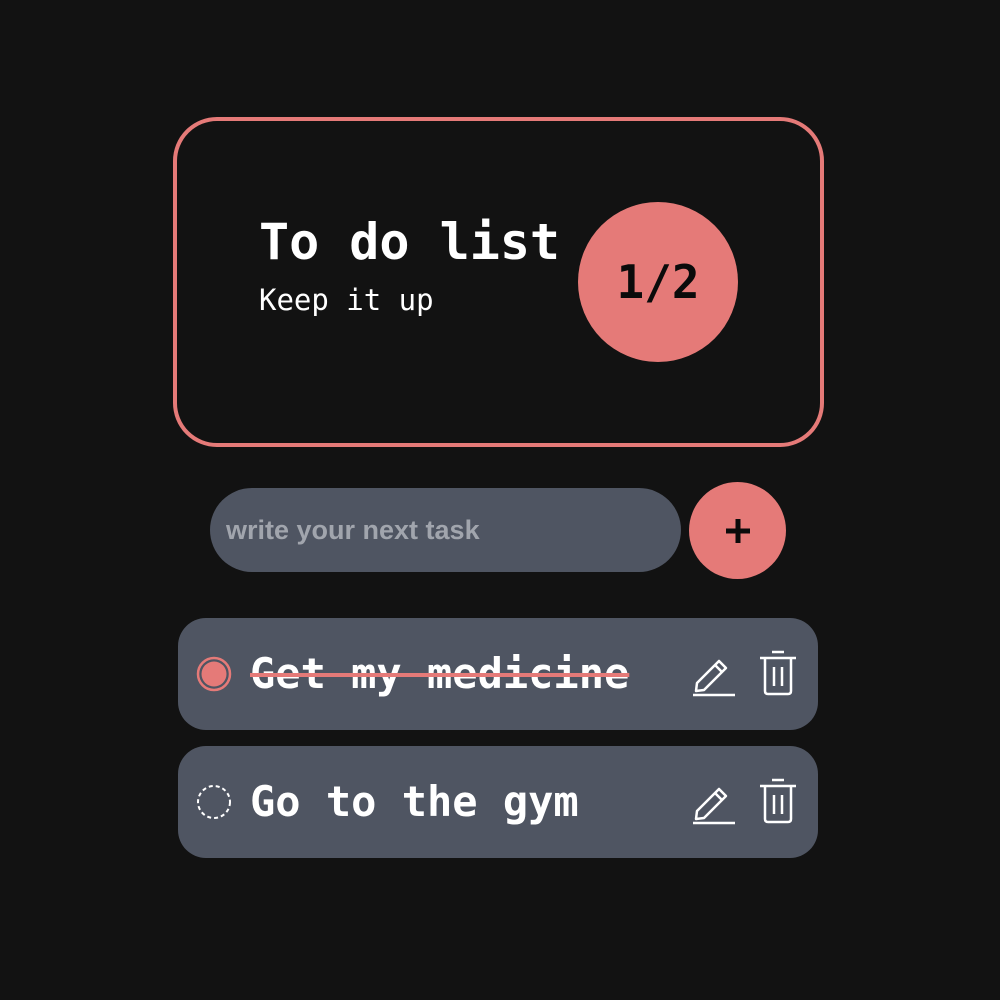 This screenshot has width=1000, height=1000. I want to click on progress-count: 1/2, so click(658, 282).